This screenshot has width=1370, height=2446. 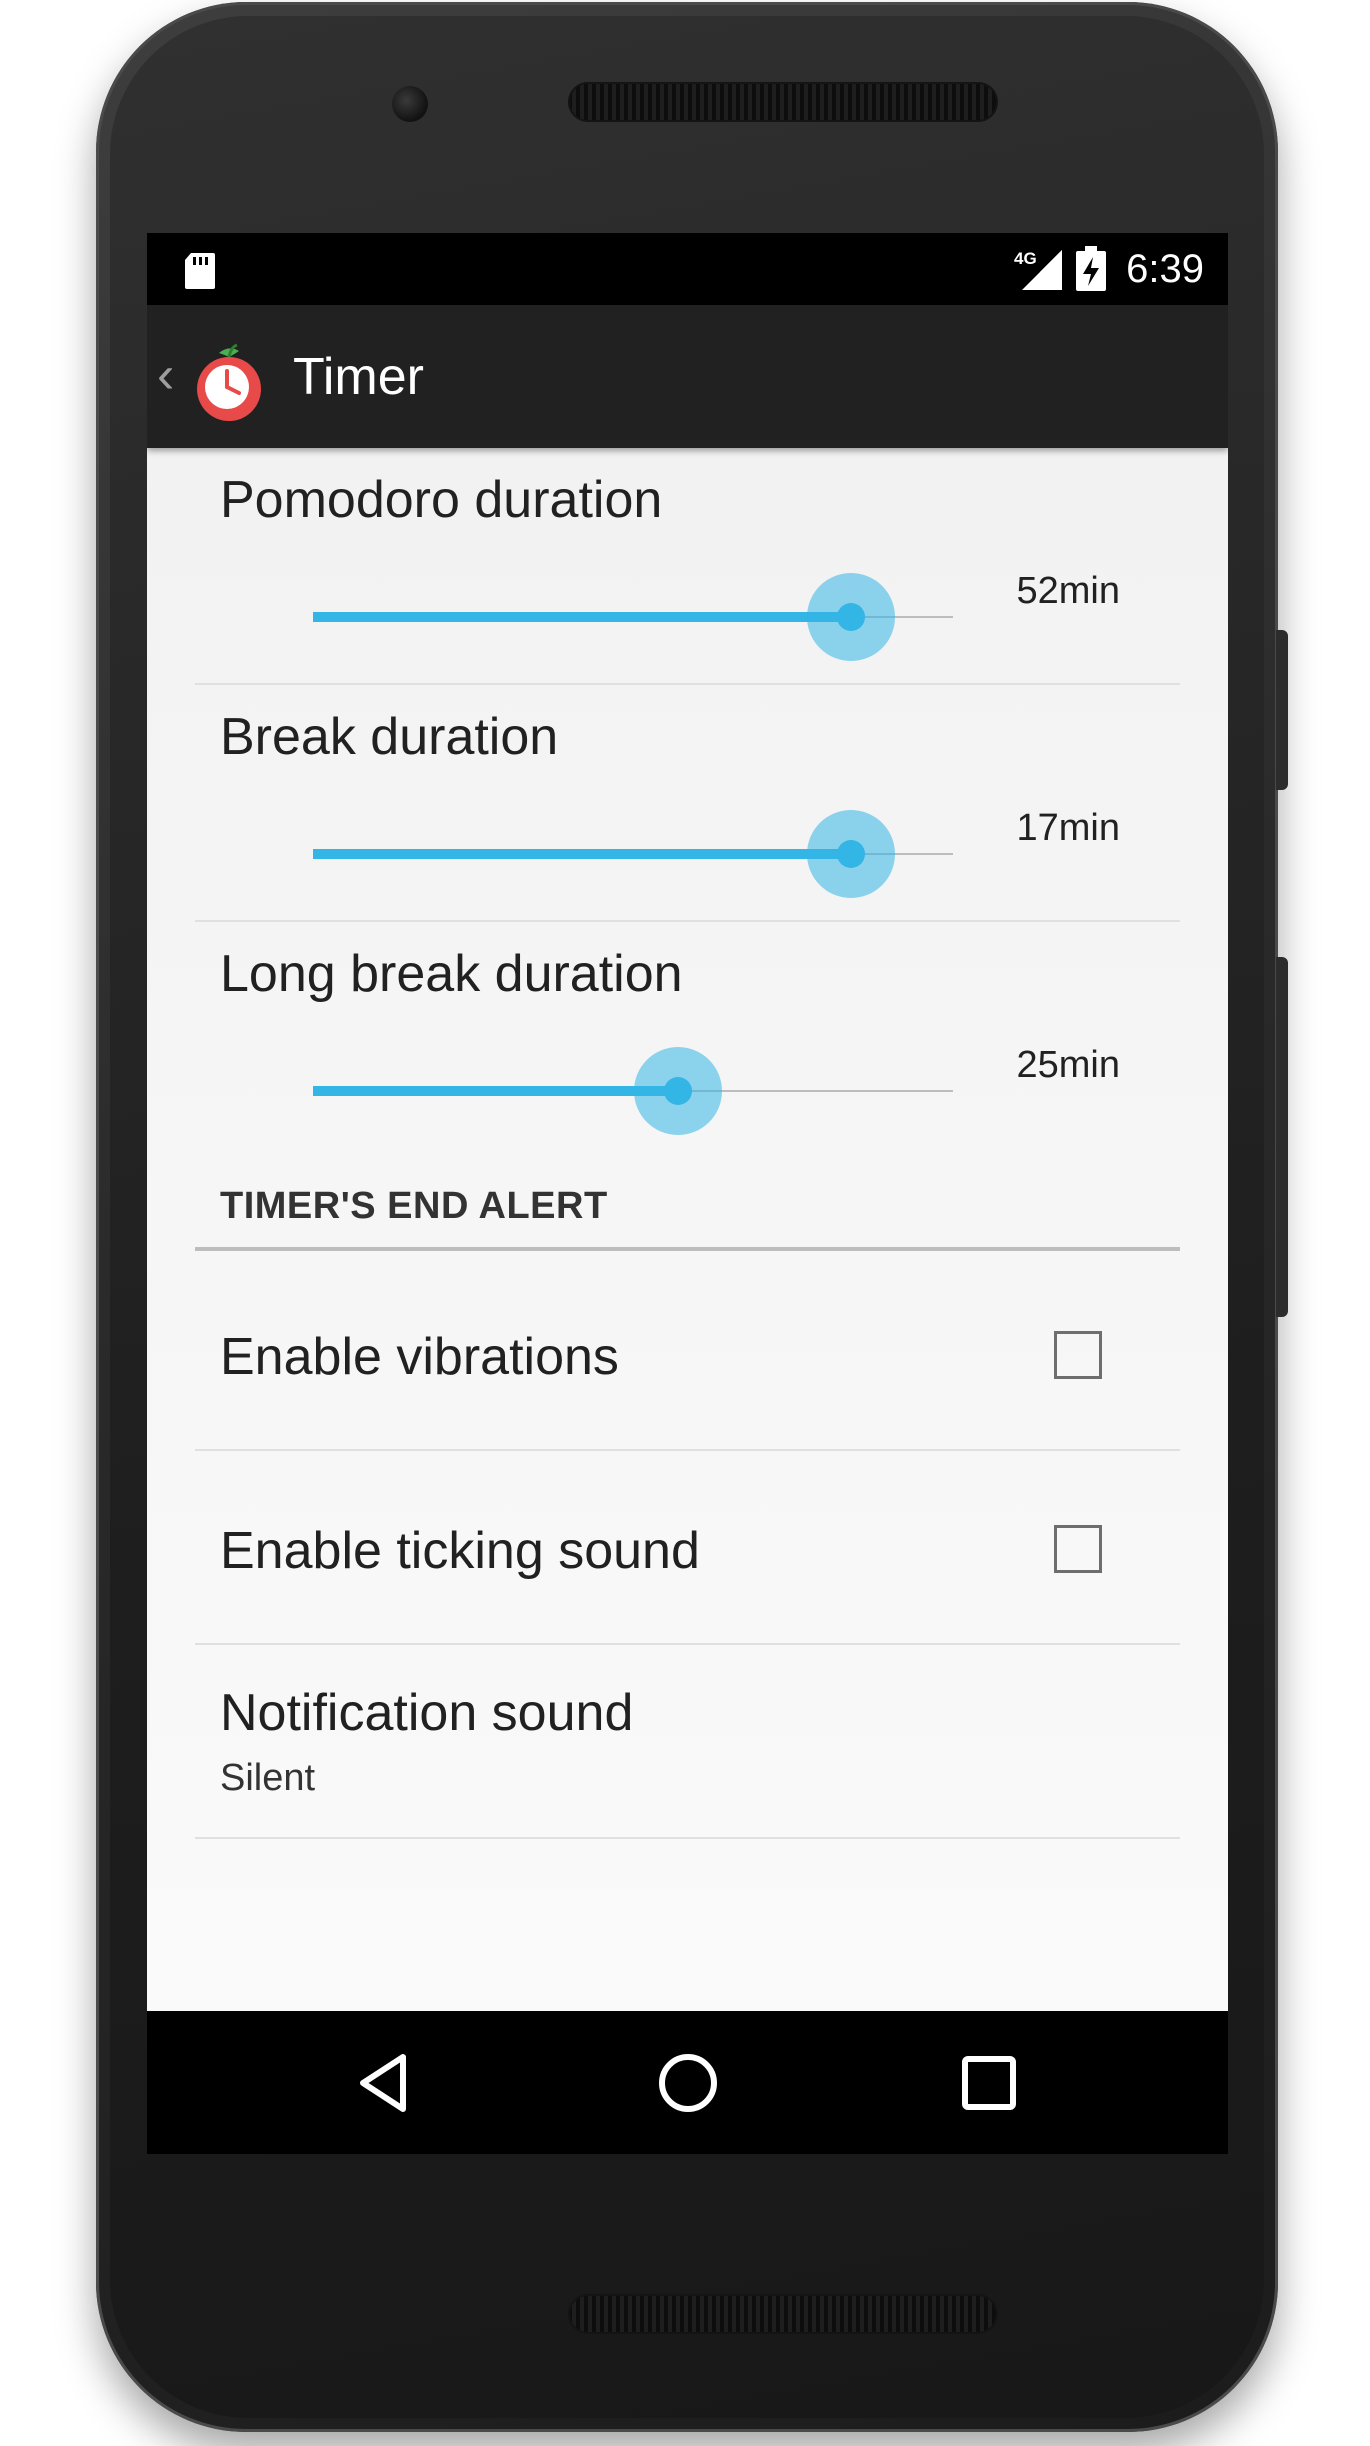 I want to click on pomodoro-duration-value: 52min, so click(x=1068, y=591).